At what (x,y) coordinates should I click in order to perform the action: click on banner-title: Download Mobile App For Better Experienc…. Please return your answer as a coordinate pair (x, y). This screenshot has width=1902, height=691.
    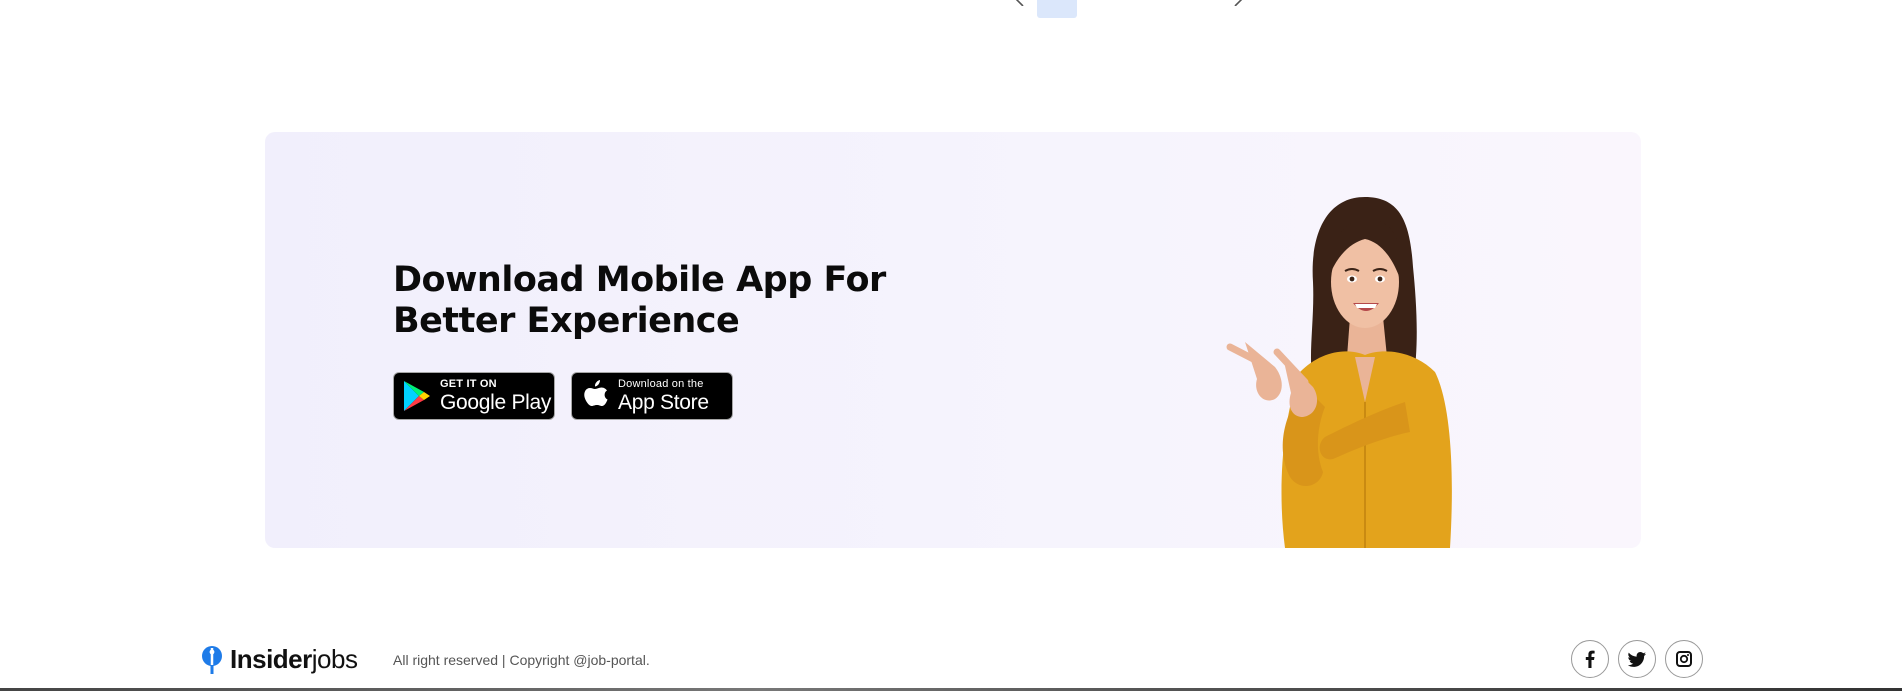
    Looking at the image, I should click on (653, 301).